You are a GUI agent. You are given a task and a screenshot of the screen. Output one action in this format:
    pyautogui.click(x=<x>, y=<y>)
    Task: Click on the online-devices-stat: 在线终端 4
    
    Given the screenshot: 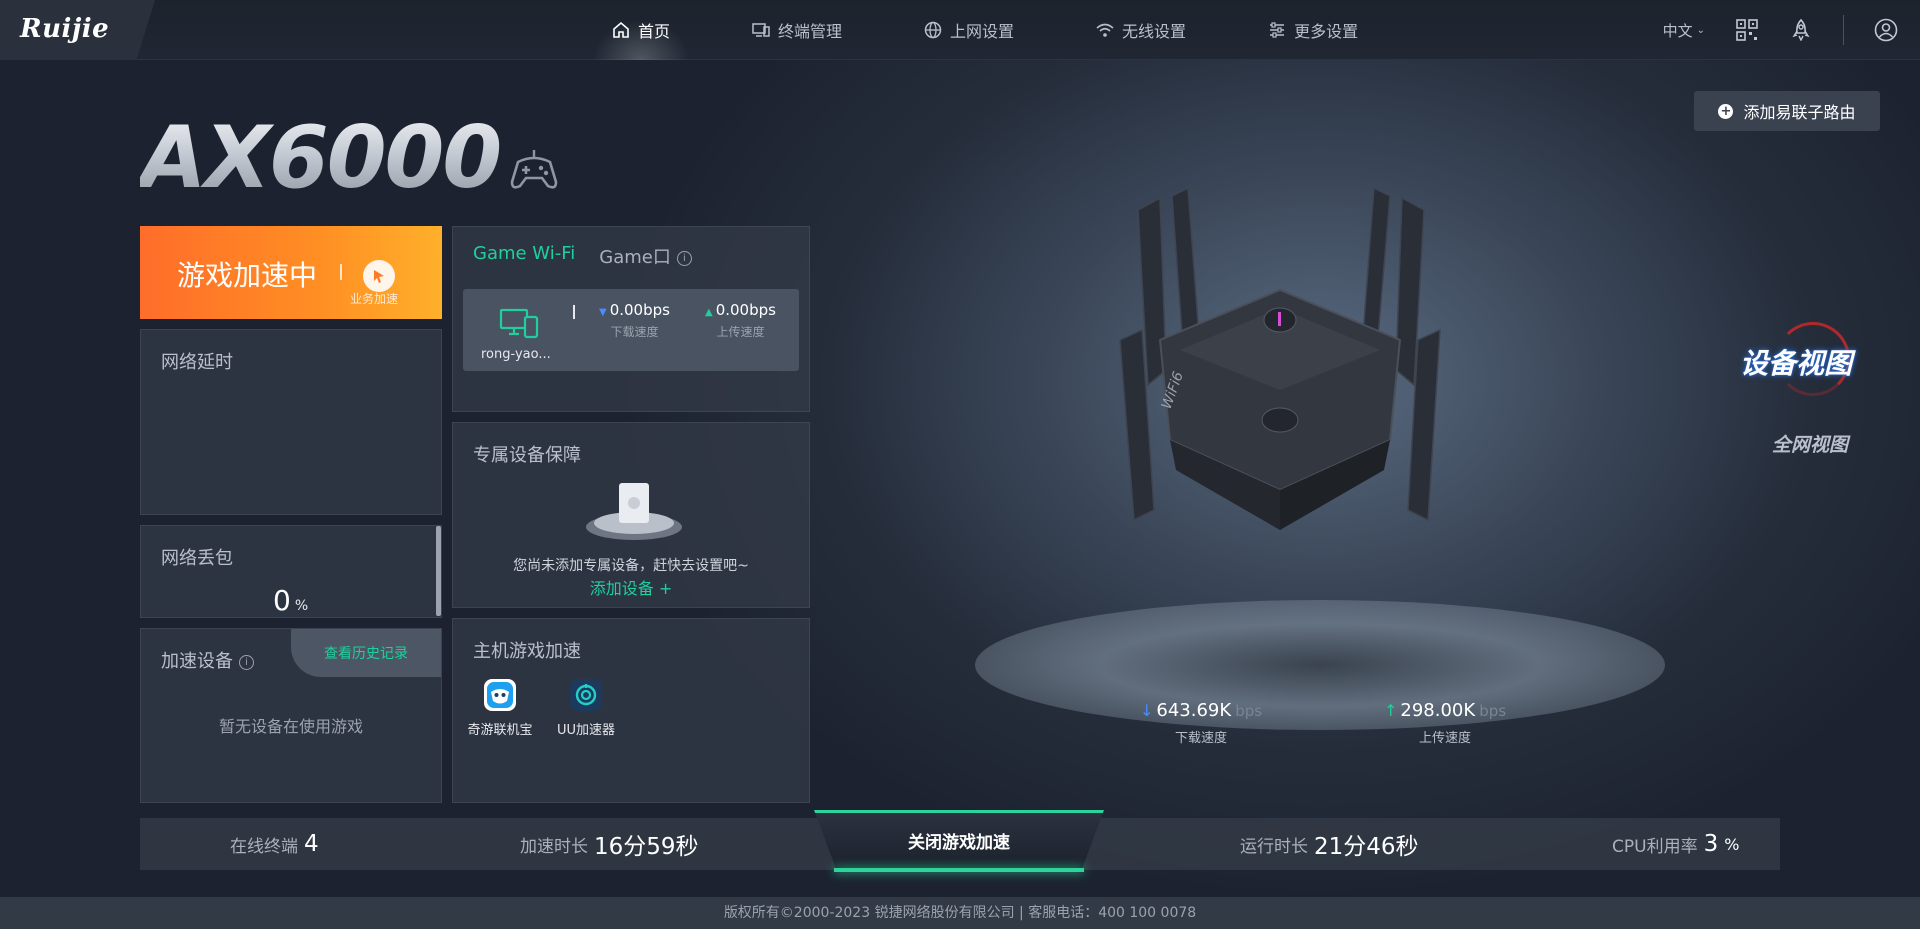 What is the action you would take?
    pyautogui.click(x=274, y=844)
    